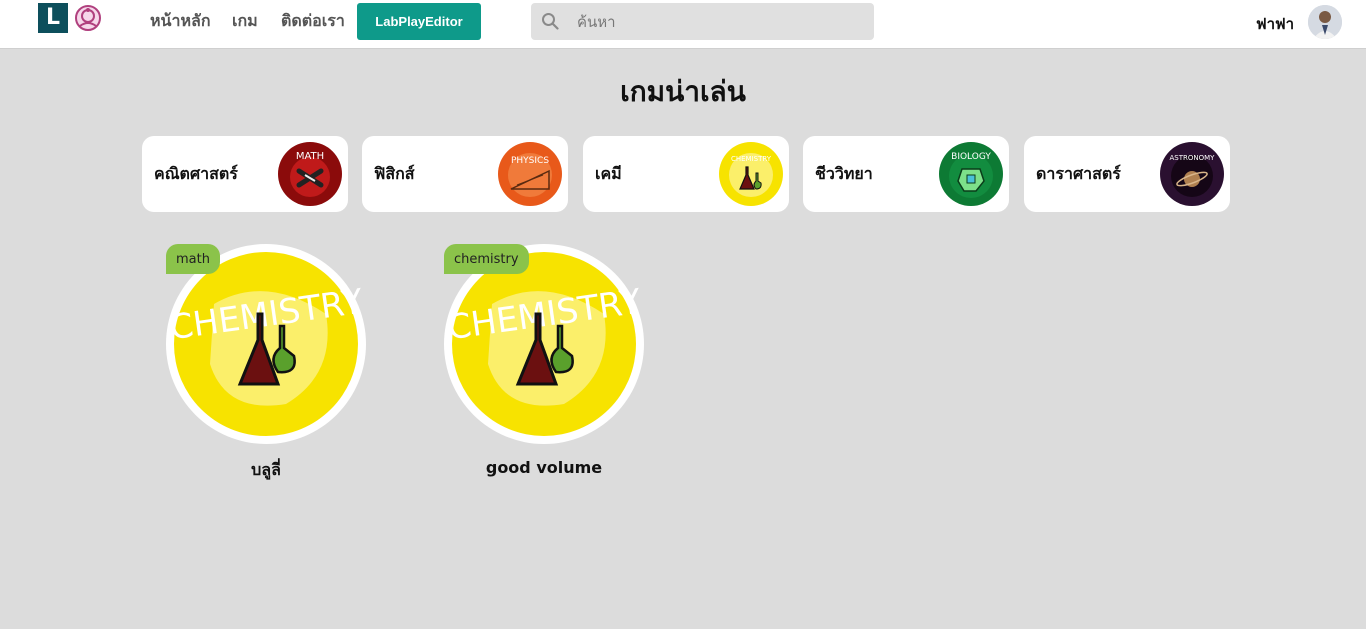  What do you see at coordinates (530, 174) in the screenshot?
I see `physics-icon: PHYSICS` at bounding box center [530, 174].